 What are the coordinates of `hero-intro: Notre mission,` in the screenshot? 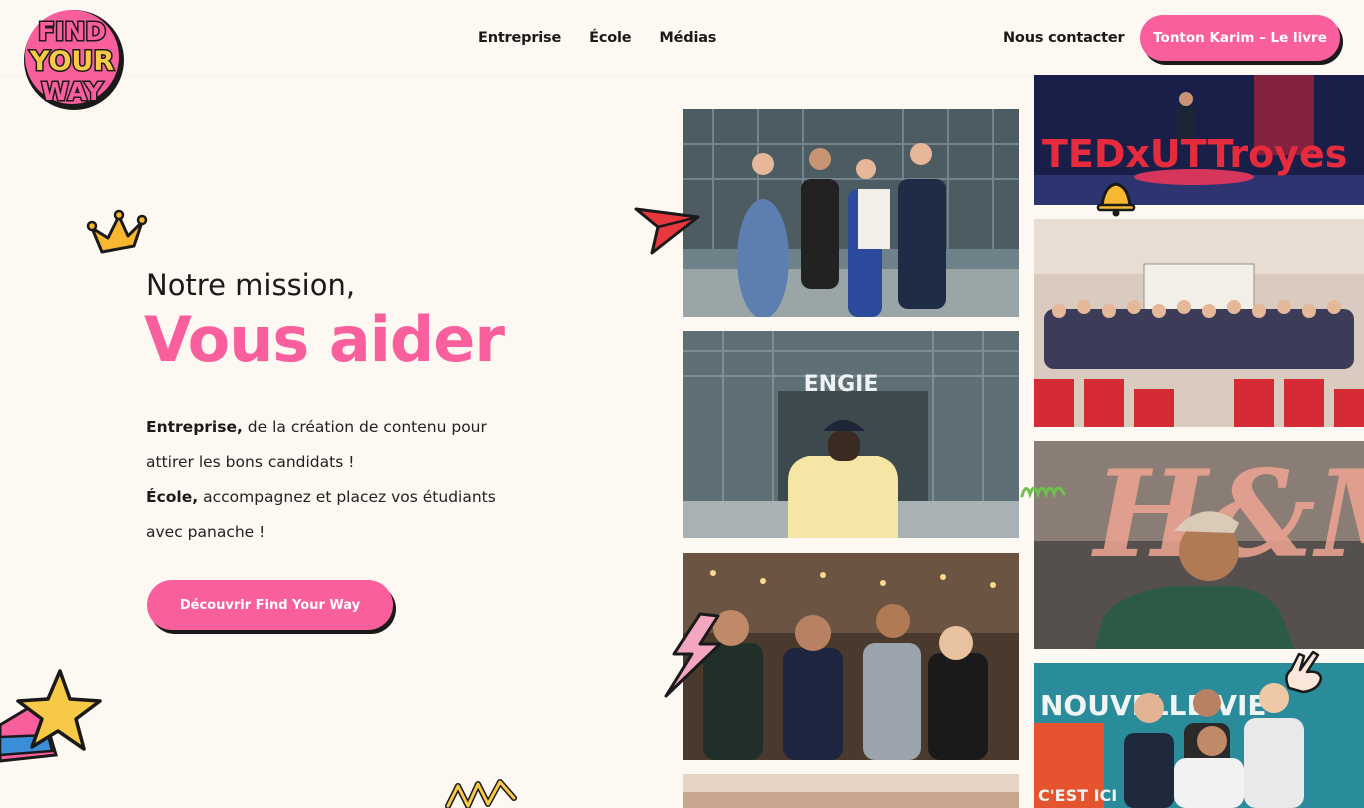 It's located at (251, 285).